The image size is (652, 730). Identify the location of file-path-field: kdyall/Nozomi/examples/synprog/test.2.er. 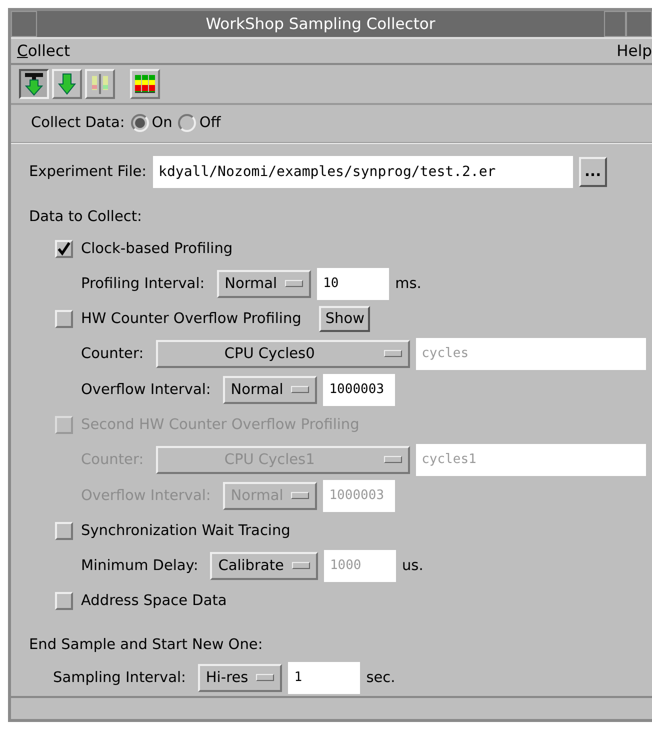
(362, 172).